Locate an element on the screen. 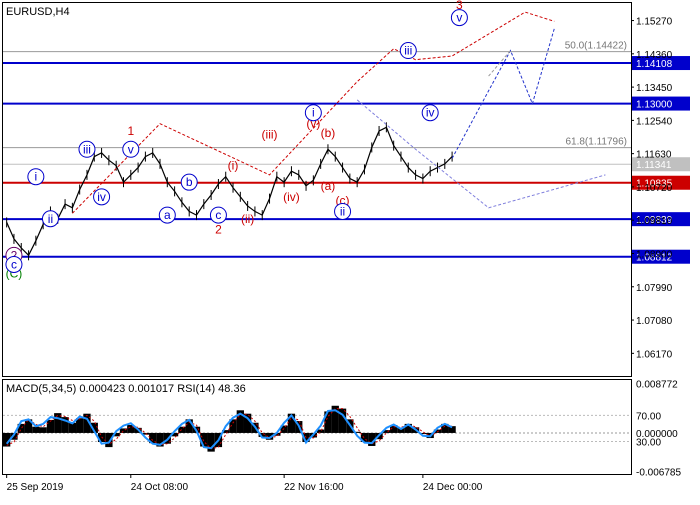 This screenshot has height=505, width=700. time-tick-label: 25 Sep 2019 is located at coordinates (35, 487).